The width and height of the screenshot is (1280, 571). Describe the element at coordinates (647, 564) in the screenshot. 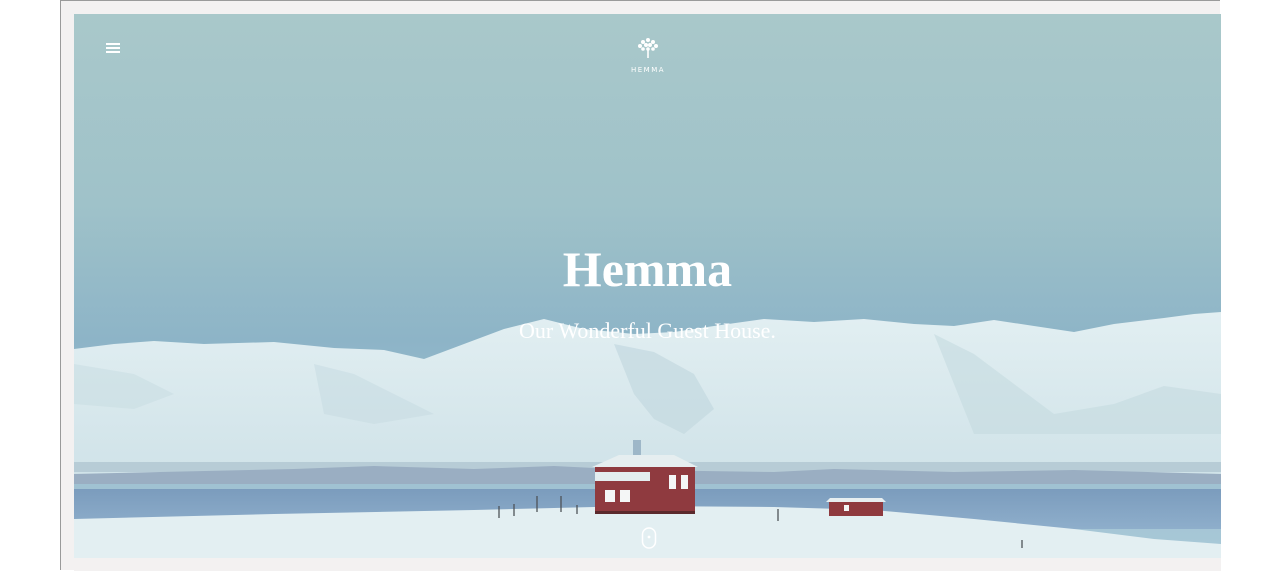

I see `bottom-strip` at that location.